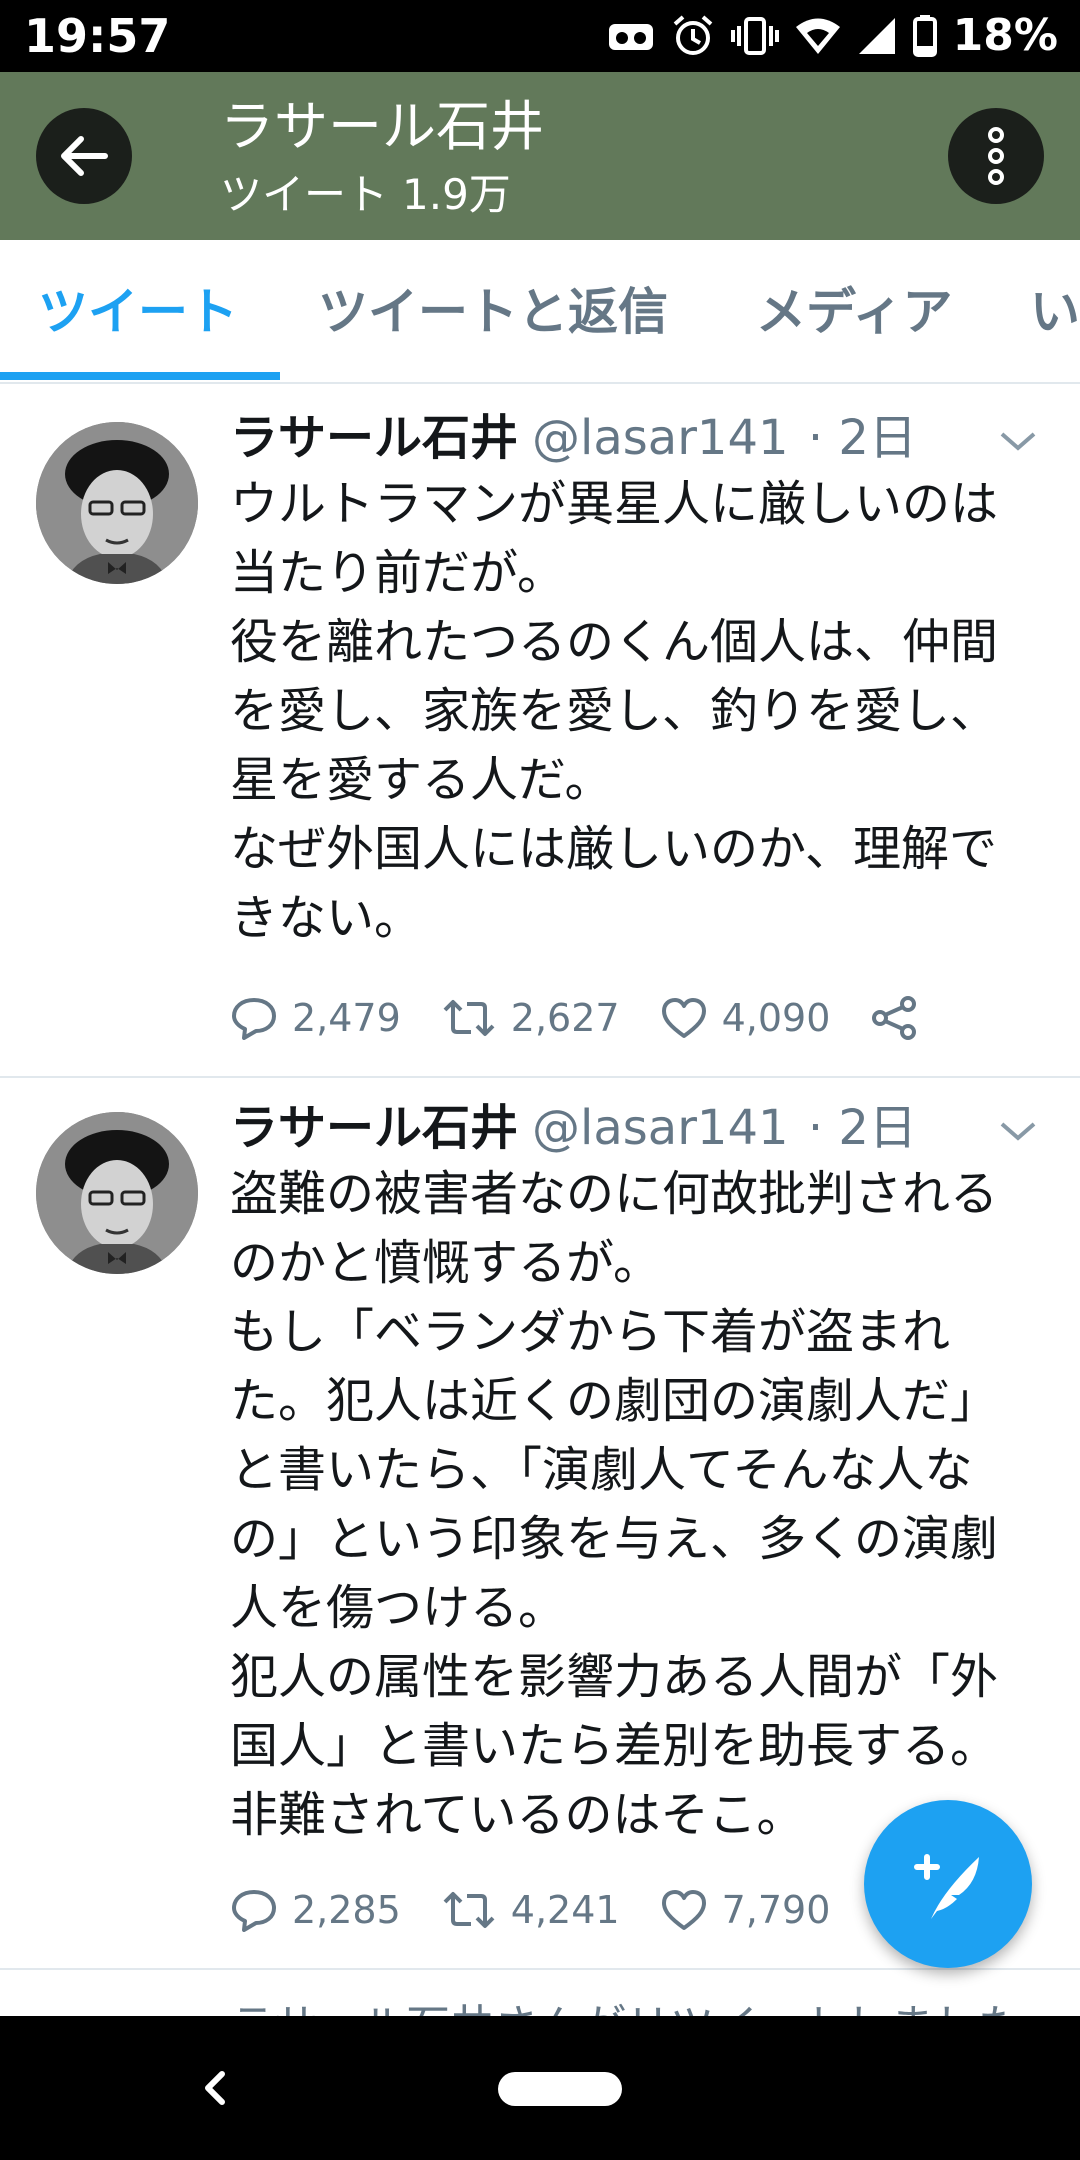  What do you see at coordinates (614, 849) in the screenshot?
I see `tweet-text-line: なぜ外国人には厳しいのか、理解で` at bounding box center [614, 849].